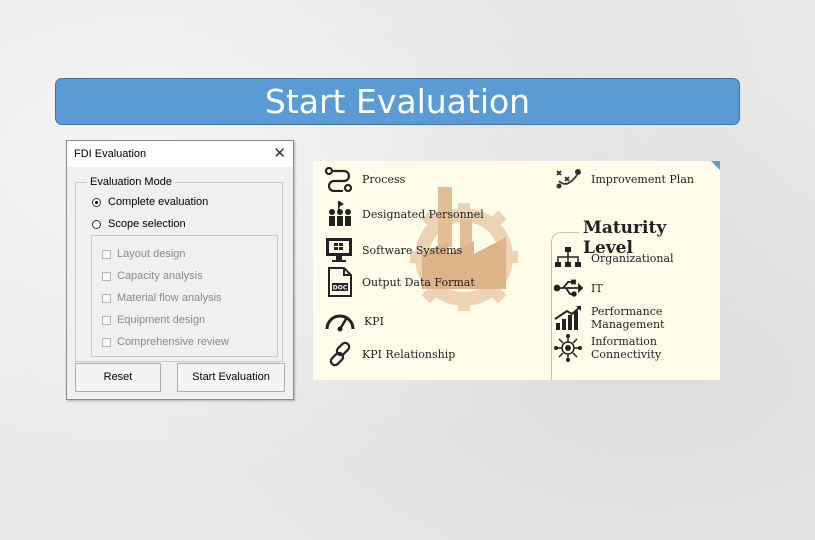 The height and width of the screenshot is (540, 815). What do you see at coordinates (423, 214) in the screenshot?
I see `item-label: Designated Personnel` at bounding box center [423, 214].